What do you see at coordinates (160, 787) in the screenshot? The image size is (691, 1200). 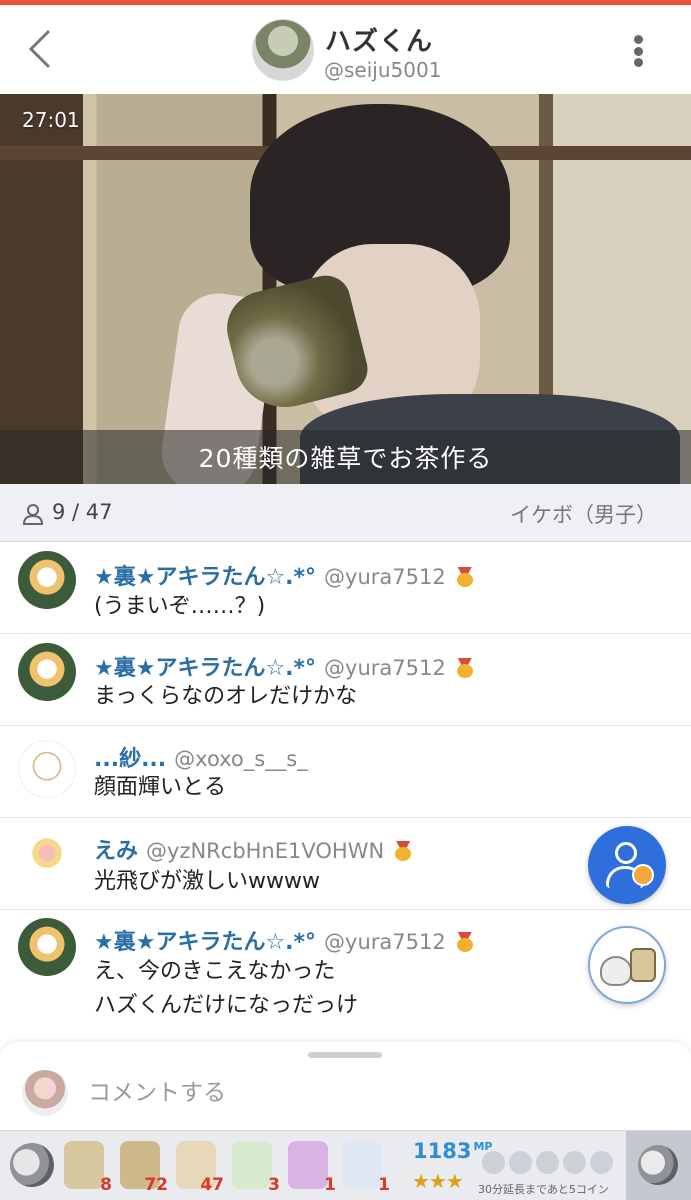 I see `comment-text: 顔面輝いとる` at bounding box center [160, 787].